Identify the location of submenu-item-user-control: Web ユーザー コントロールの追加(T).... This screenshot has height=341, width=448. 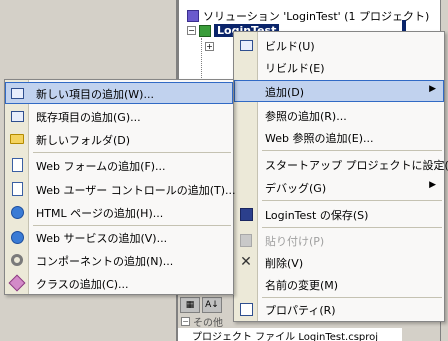
(120, 189).